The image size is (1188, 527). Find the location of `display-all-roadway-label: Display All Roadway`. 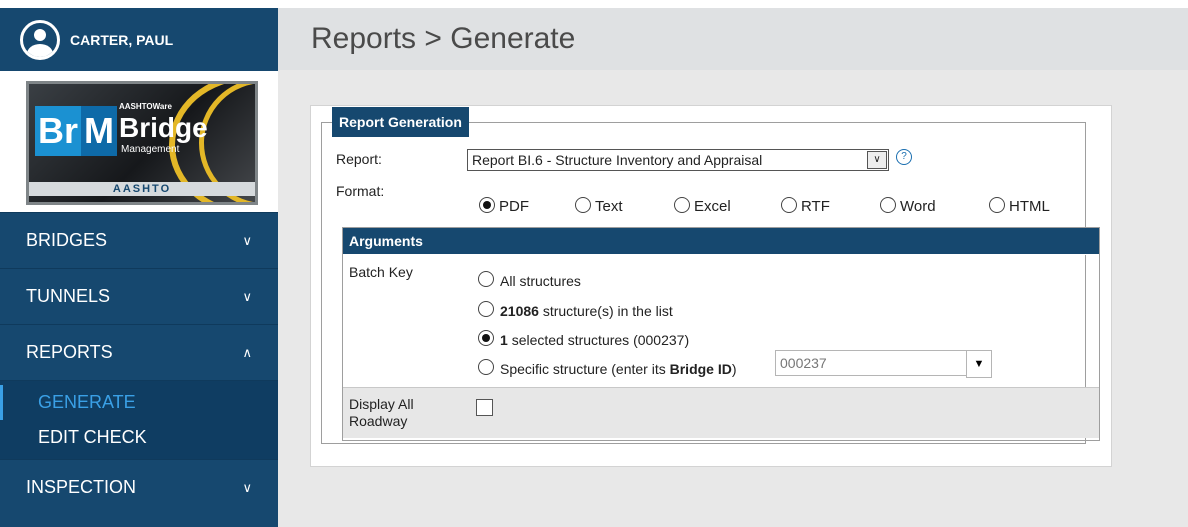

display-all-roadway-label: Display All Roadway is located at coordinates (381, 412).